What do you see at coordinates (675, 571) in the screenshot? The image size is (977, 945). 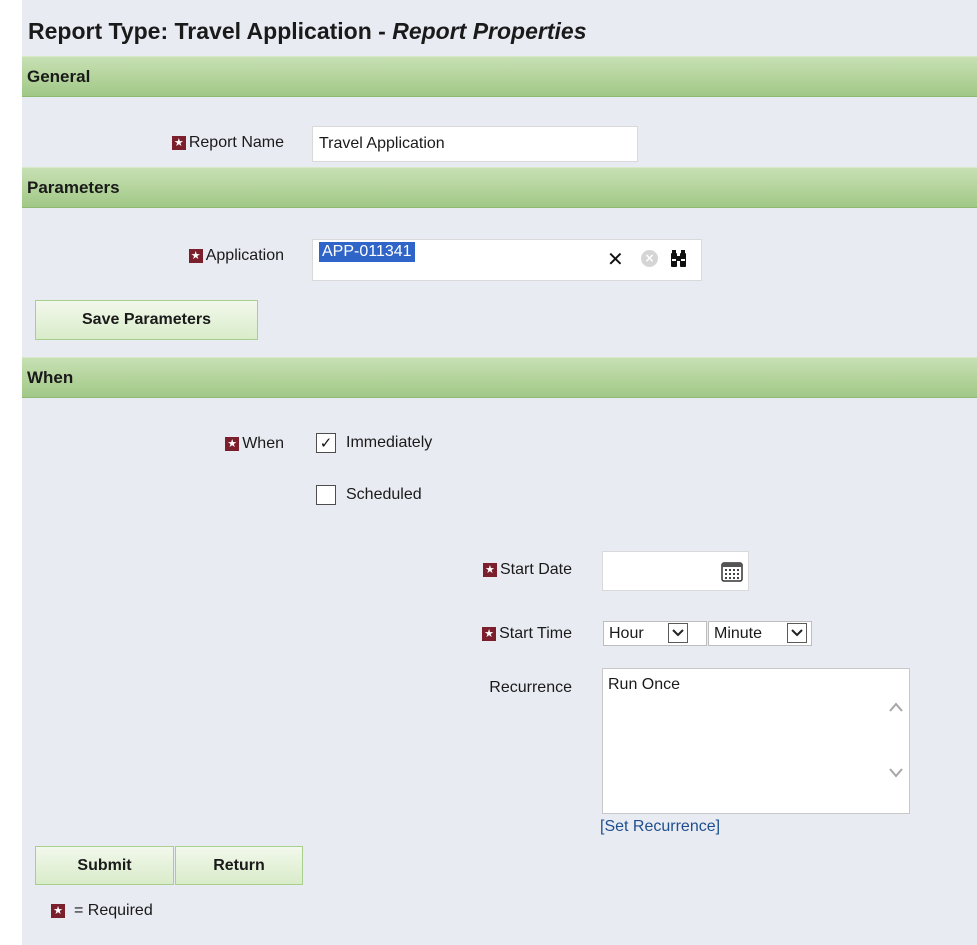 I see `start-date-input` at bounding box center [675, 571].